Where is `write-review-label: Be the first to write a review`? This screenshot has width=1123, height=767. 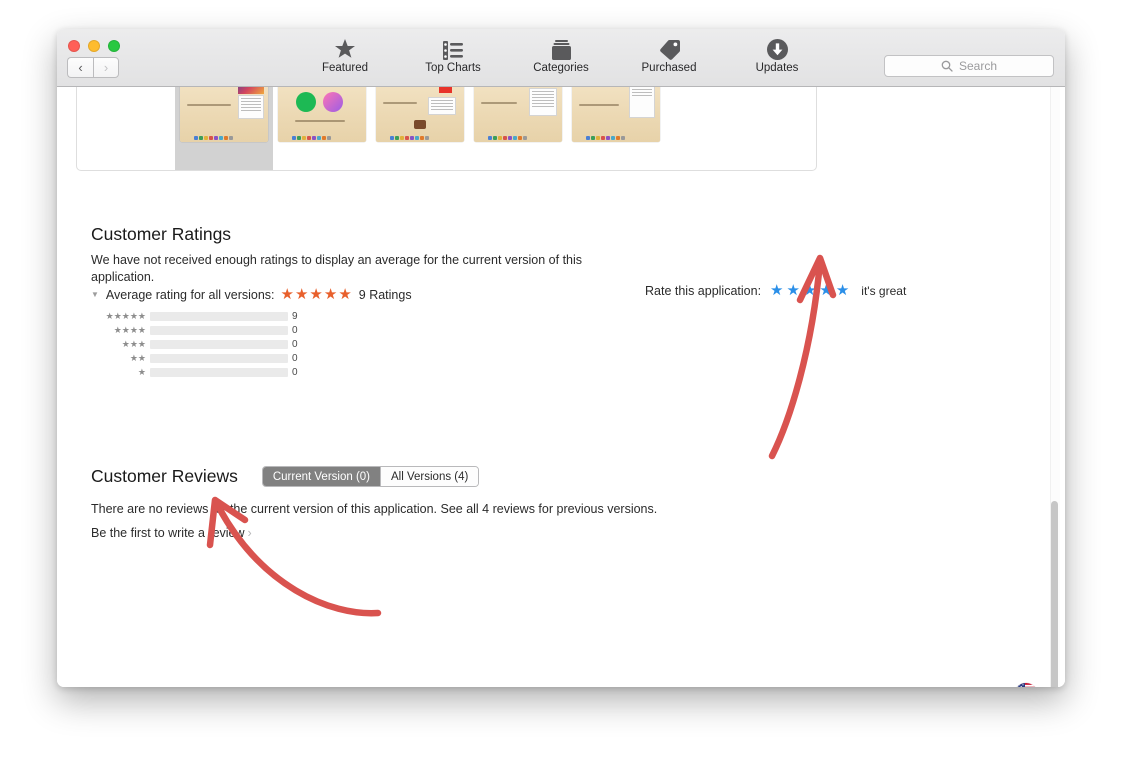
write-review-label: Be the first to write a review is located at coordinates (168, 533).